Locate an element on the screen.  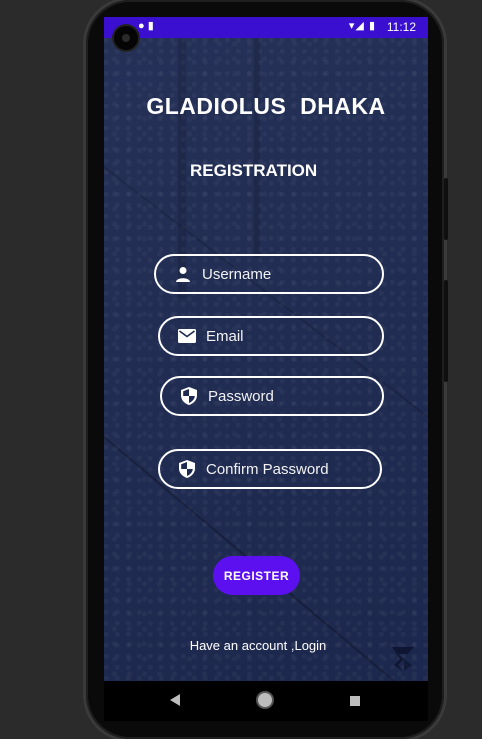
page-title: REGISTRATION is located at coordinates (254, 170).